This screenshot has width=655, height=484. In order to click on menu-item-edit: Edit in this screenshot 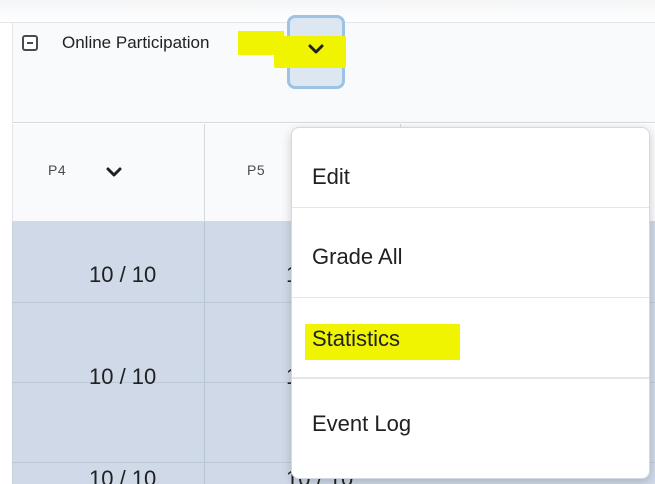, I will do `click(470, 168)`.